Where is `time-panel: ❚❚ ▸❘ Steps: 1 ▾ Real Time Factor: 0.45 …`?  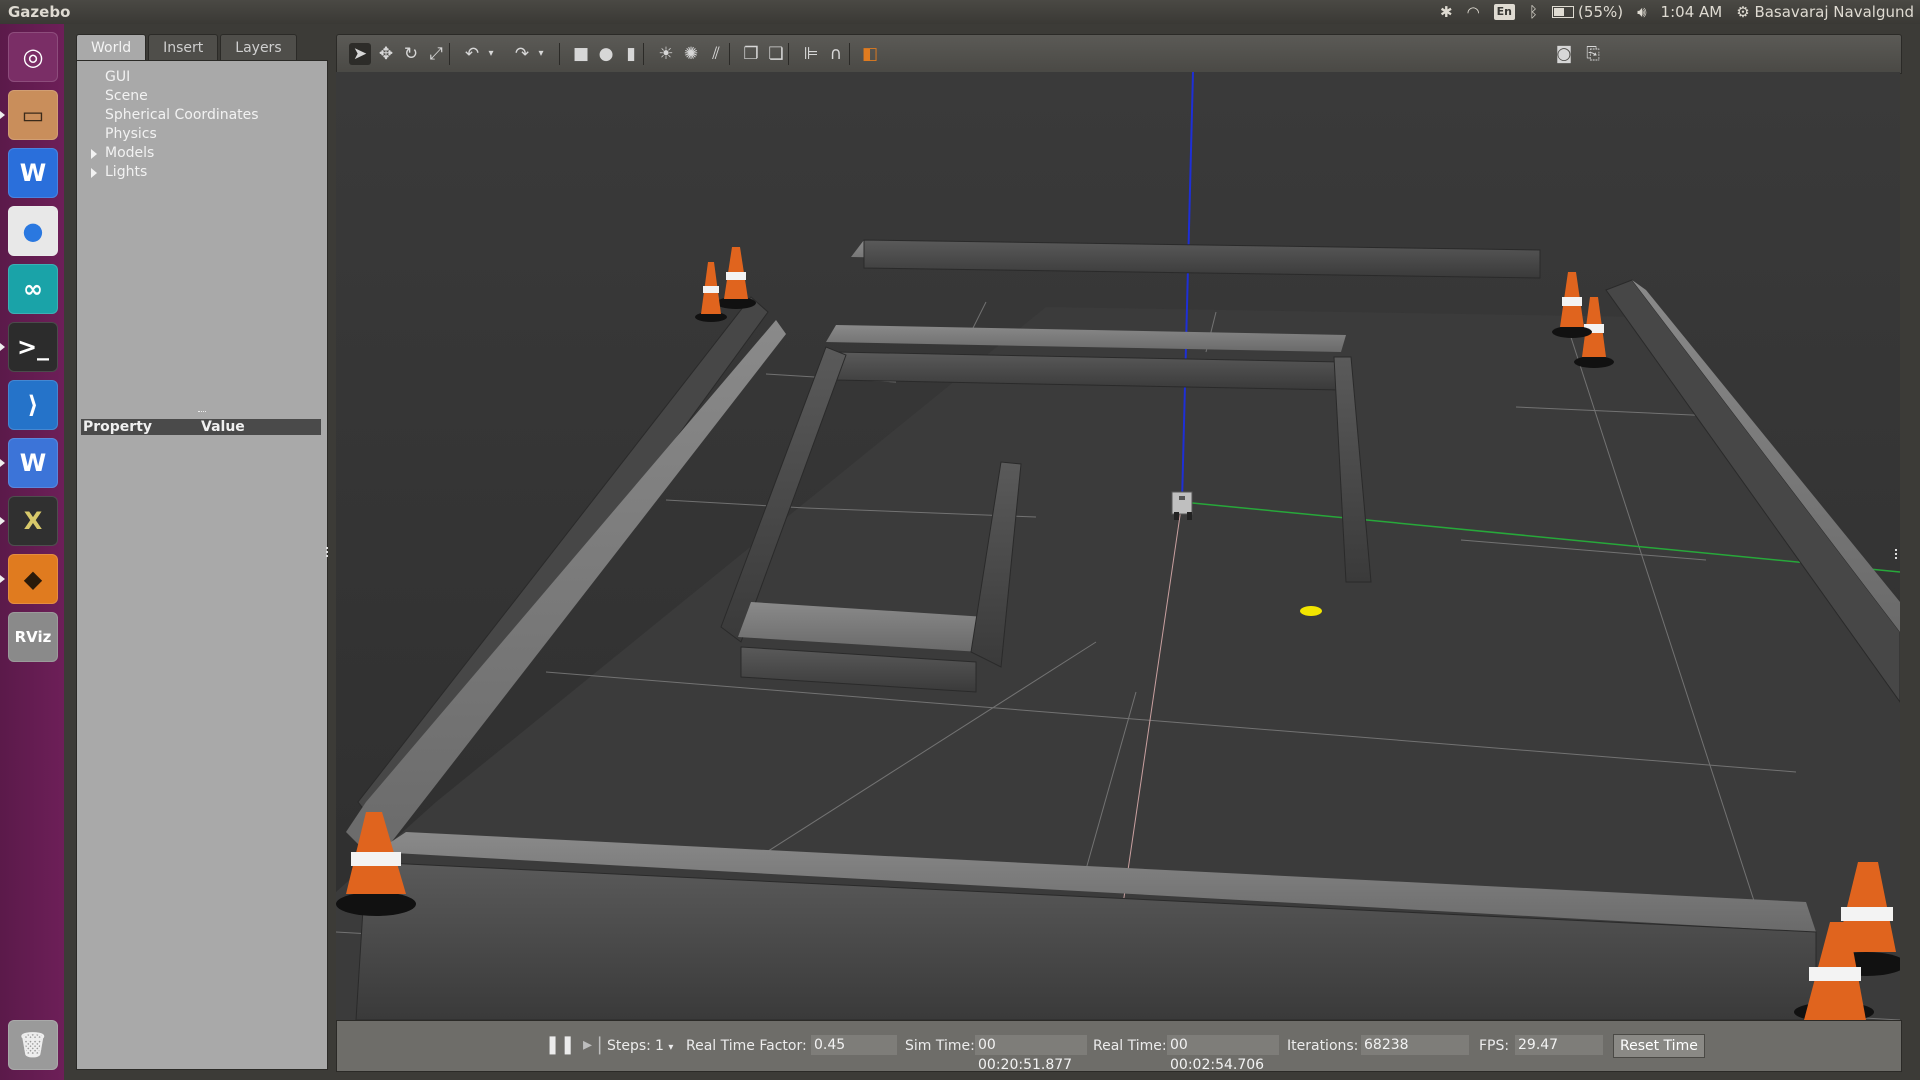 time-panel: ❚❚ ▸❘ Steps: 1 ▾ Real Time Factor: 0.45 … is located at coordinates (1119, 1046).